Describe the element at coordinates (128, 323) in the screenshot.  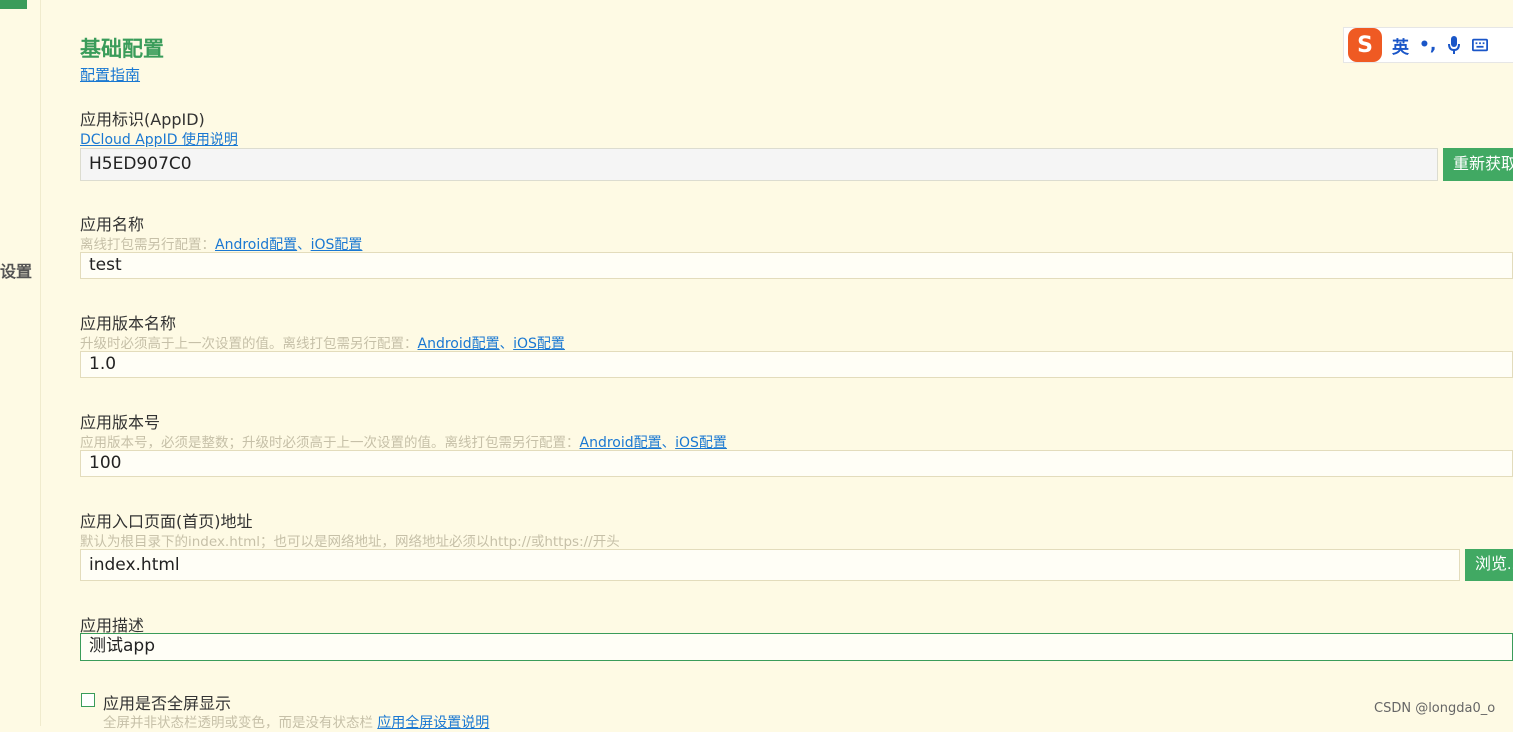
I see `version-name-label: 应用版本名称` at that location.